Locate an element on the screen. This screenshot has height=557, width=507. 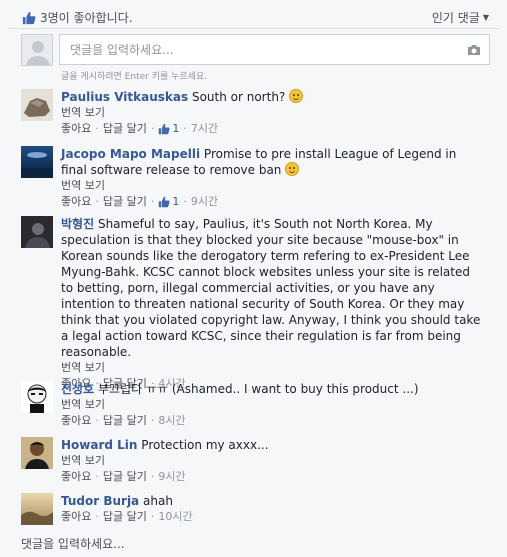
divider is located at coordinates (253, 28).